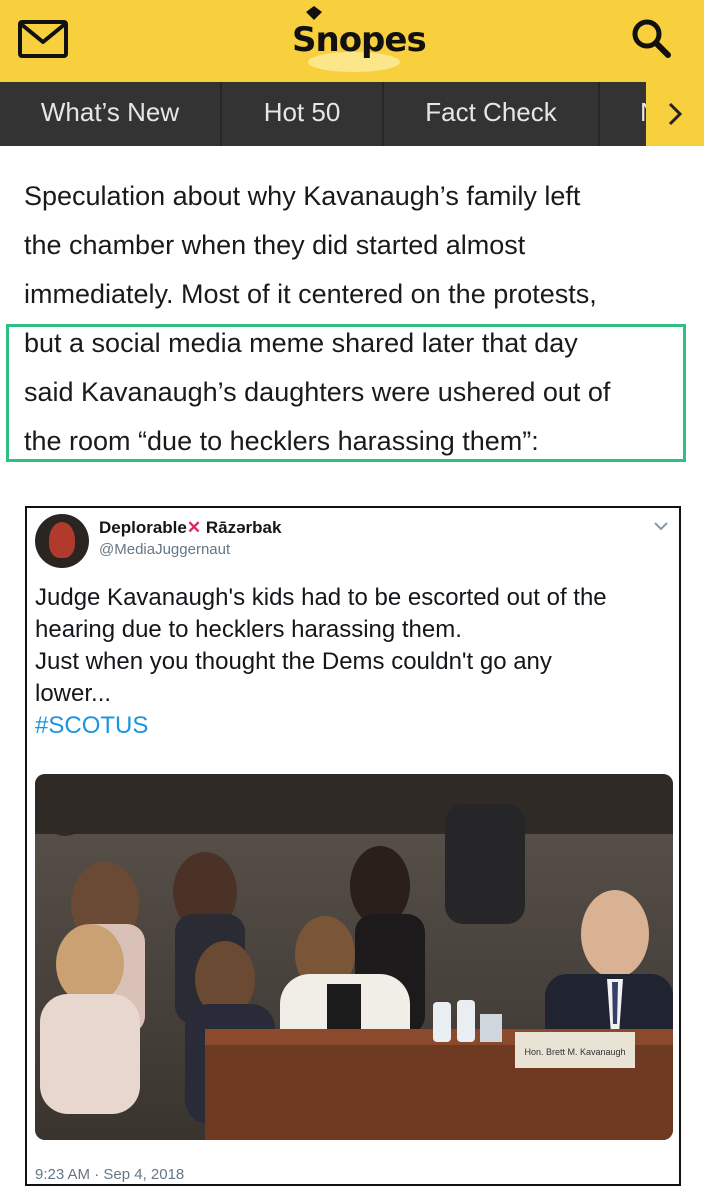  I want to click on hashtag-link: #SCOTUS, so click(350, 726).